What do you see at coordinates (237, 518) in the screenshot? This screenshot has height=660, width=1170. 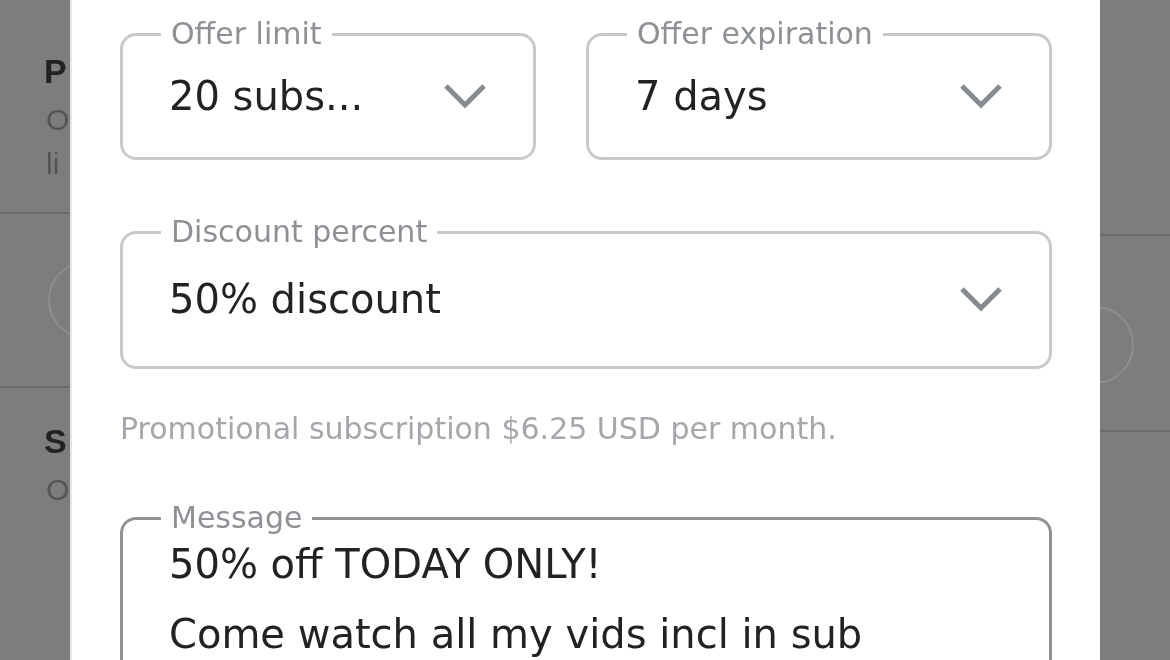 I see `field-label: Message` at bounding box center [237, 518].